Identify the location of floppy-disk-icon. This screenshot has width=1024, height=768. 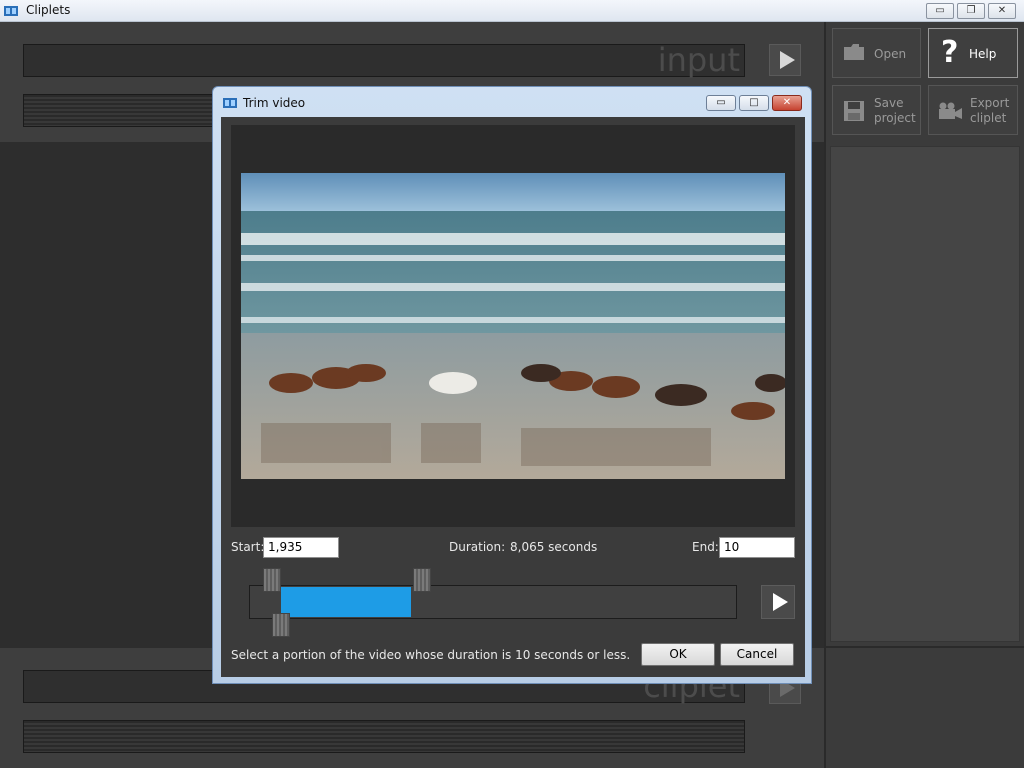
(854, 111).